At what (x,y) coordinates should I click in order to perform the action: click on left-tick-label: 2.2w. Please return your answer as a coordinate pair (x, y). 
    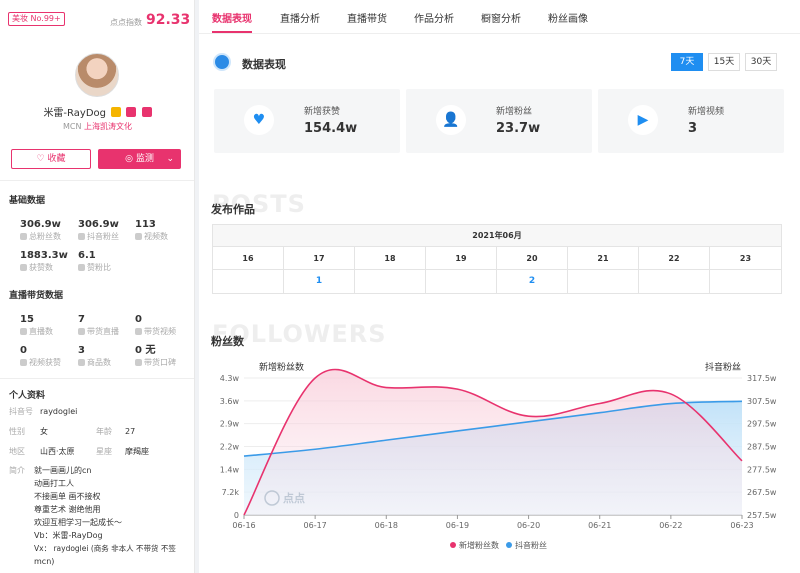
    Looking at the image, I should click on (230, 447).